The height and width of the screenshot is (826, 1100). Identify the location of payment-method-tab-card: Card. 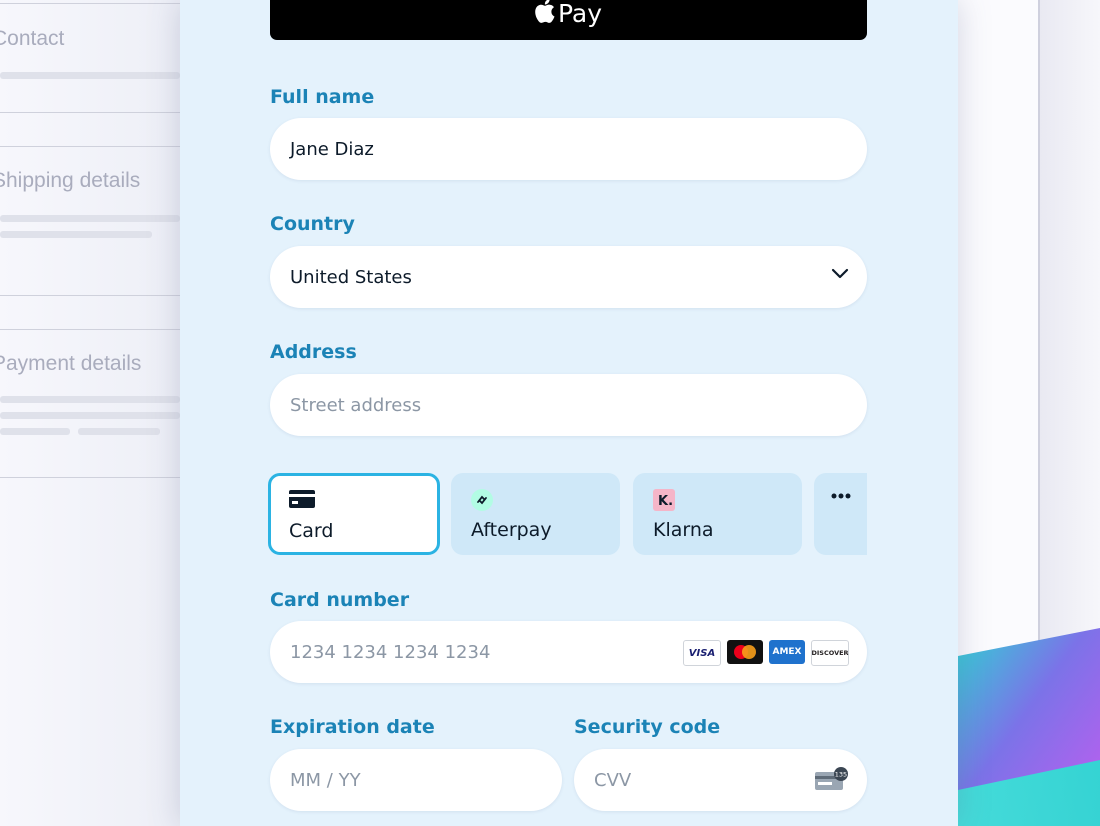
(354, 514).